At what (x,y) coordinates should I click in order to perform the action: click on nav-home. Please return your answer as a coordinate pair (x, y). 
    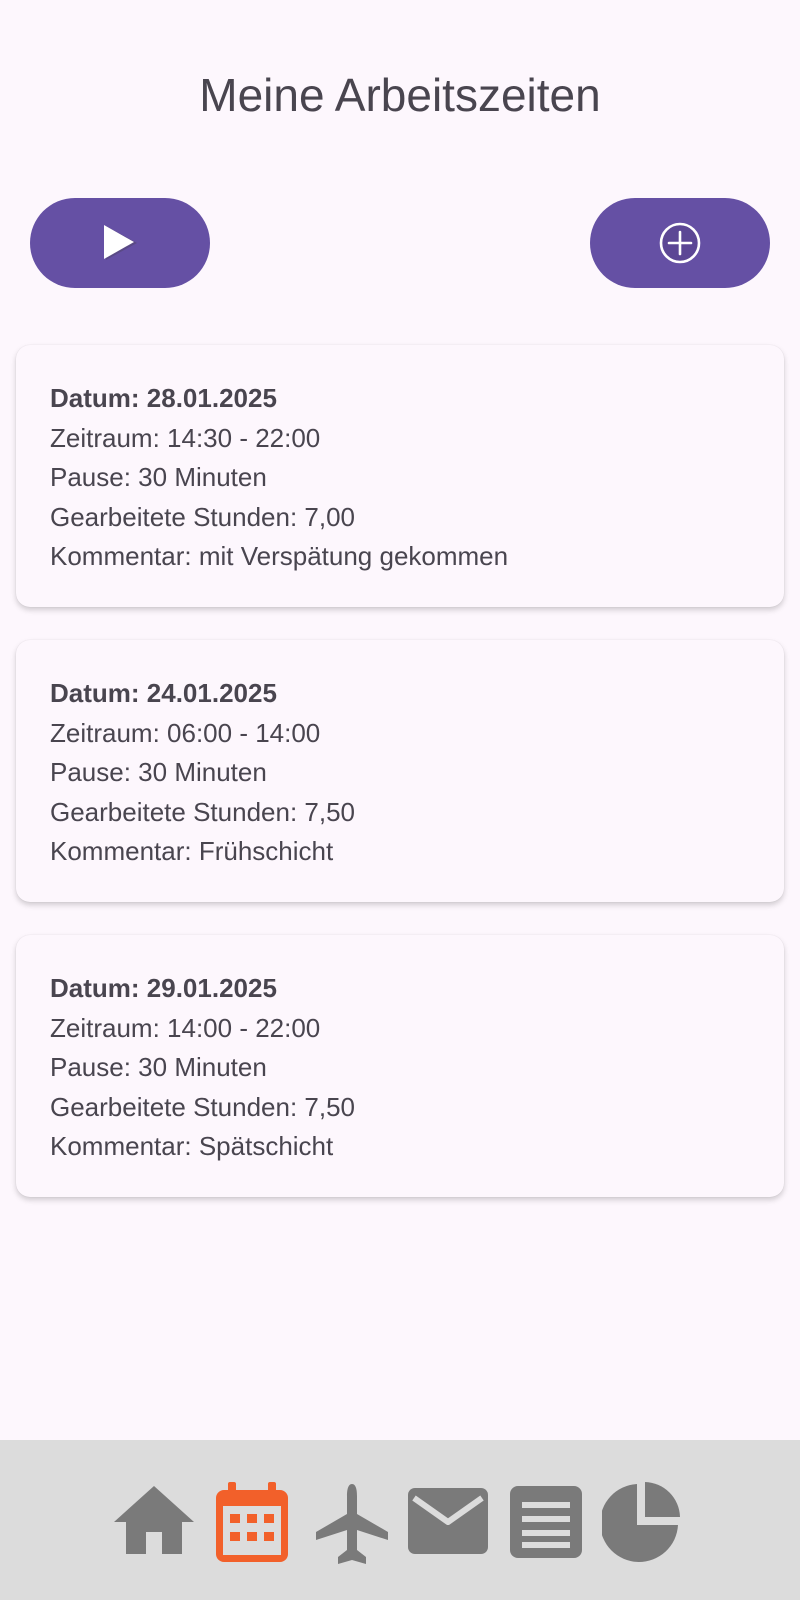
    Looking at the image, I should click on (154, 1520).